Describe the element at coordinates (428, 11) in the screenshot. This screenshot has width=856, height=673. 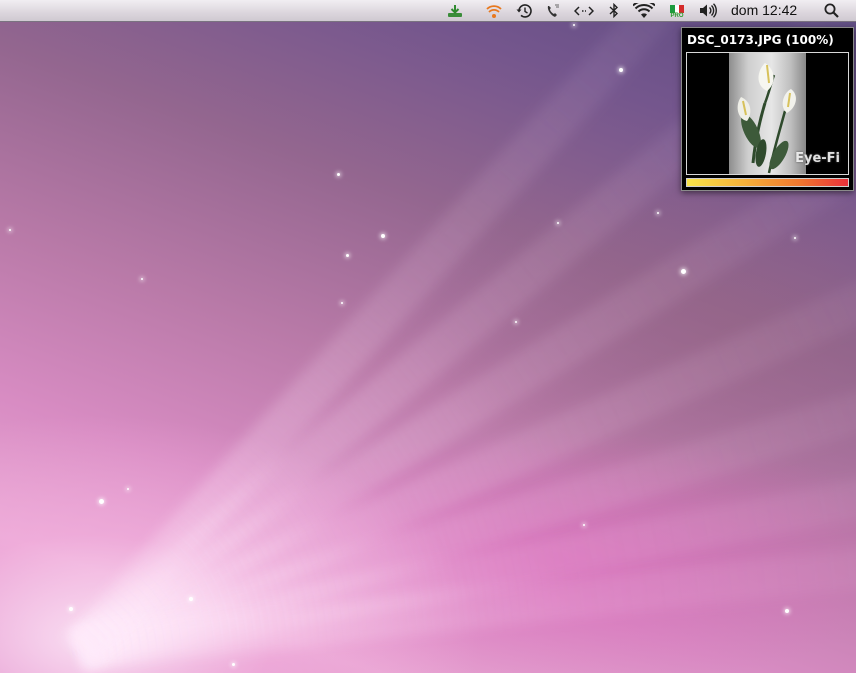
I see `menu-bar: PRO dom 12:42` at that location.